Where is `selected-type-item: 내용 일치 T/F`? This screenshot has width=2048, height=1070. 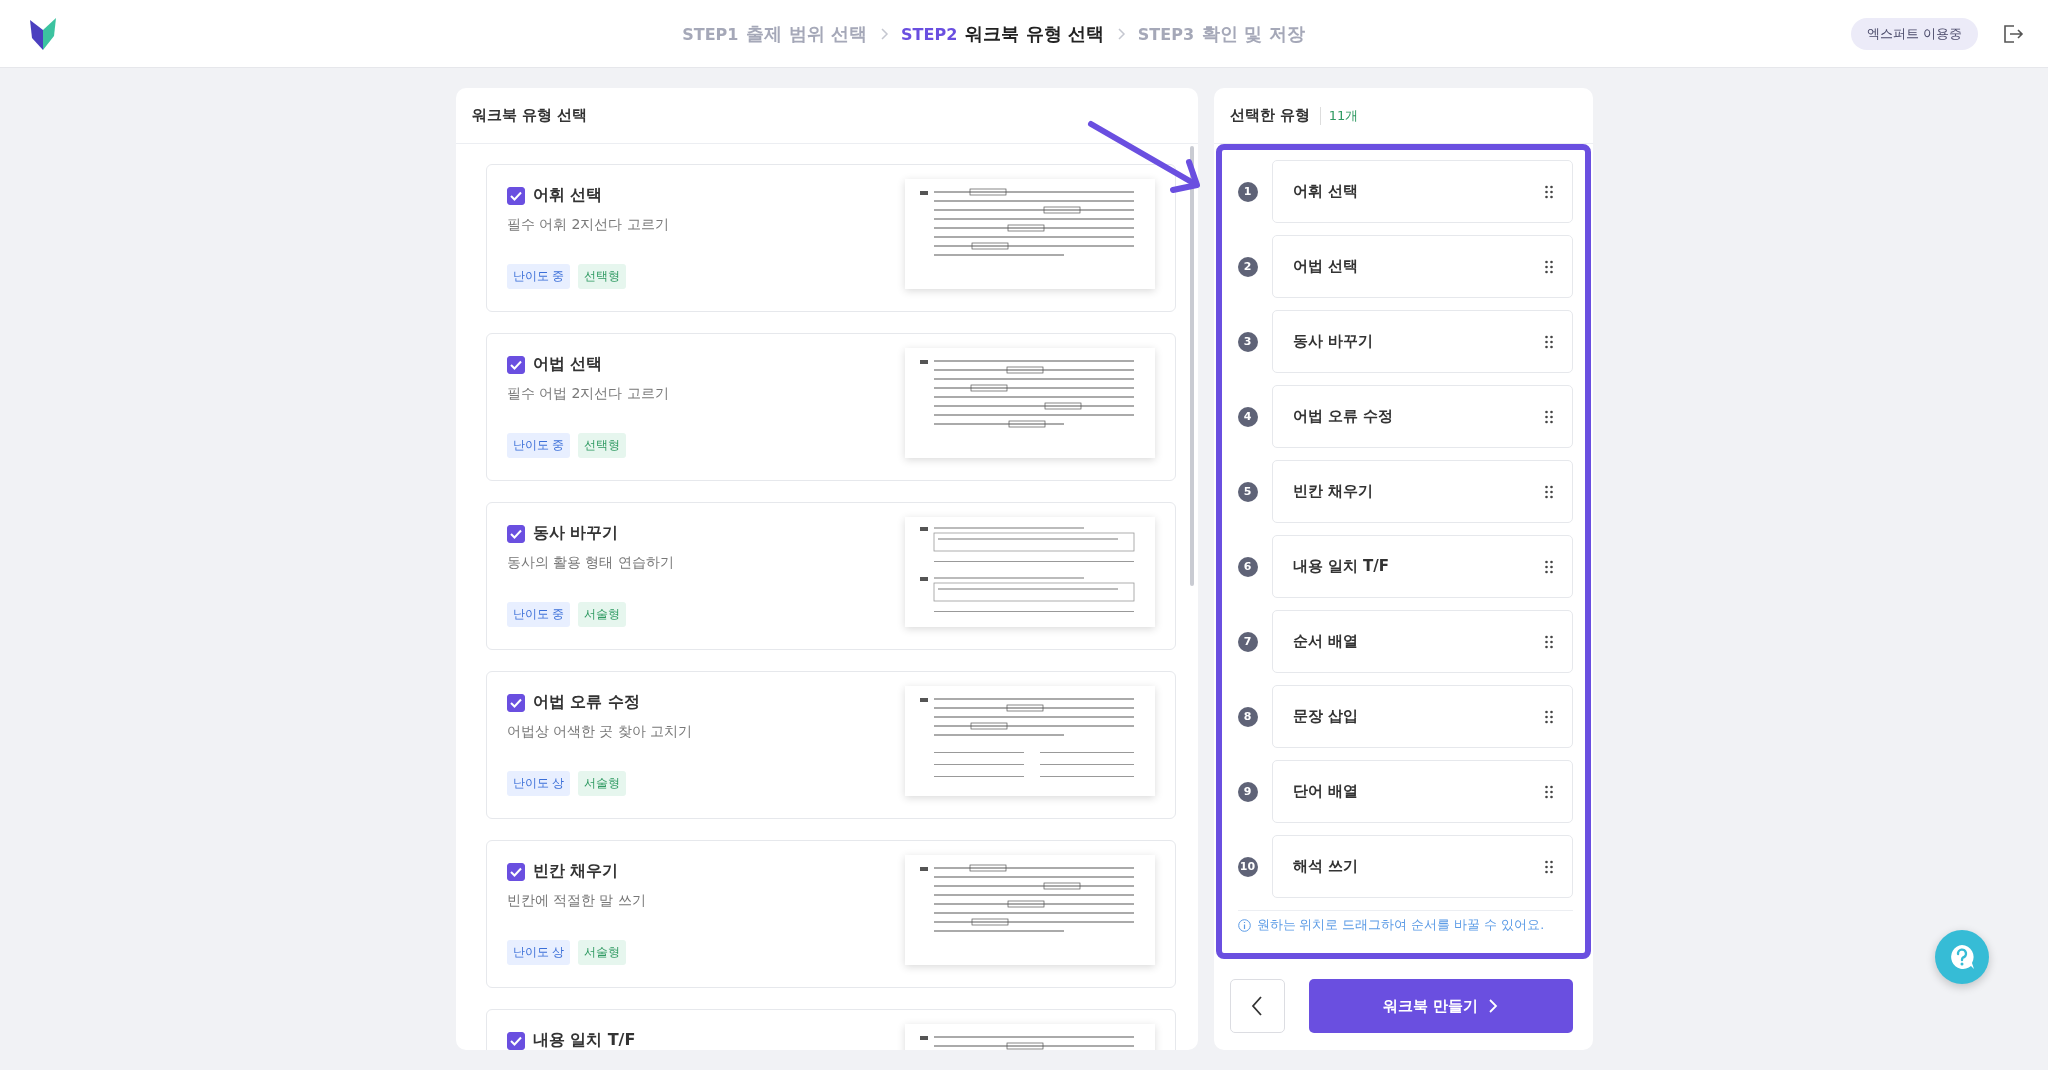
selected-type-item: 내용 일치 T/F is located at coordinates (1422, 566).